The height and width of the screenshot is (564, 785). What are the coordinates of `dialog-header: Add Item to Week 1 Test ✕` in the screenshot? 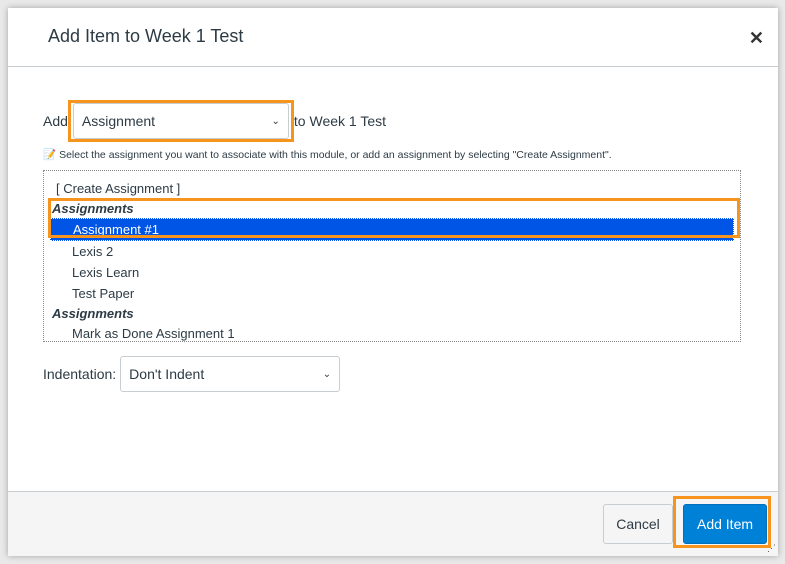 It's located at (393, 37).